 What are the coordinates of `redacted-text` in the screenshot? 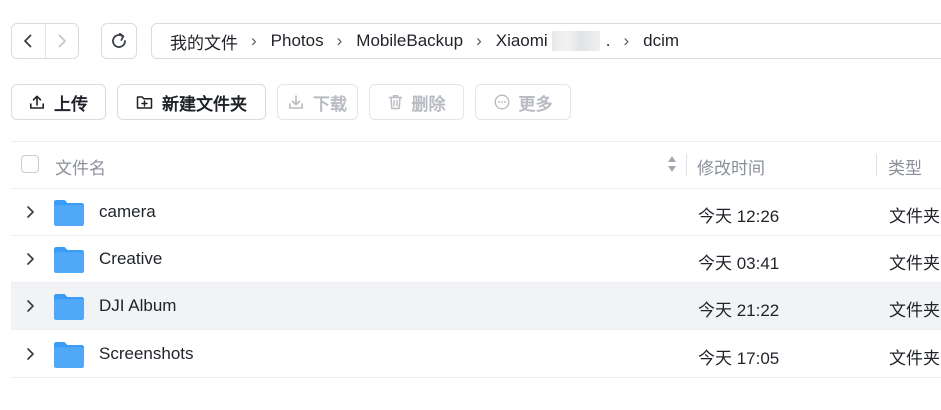 It's located at (575, 41).